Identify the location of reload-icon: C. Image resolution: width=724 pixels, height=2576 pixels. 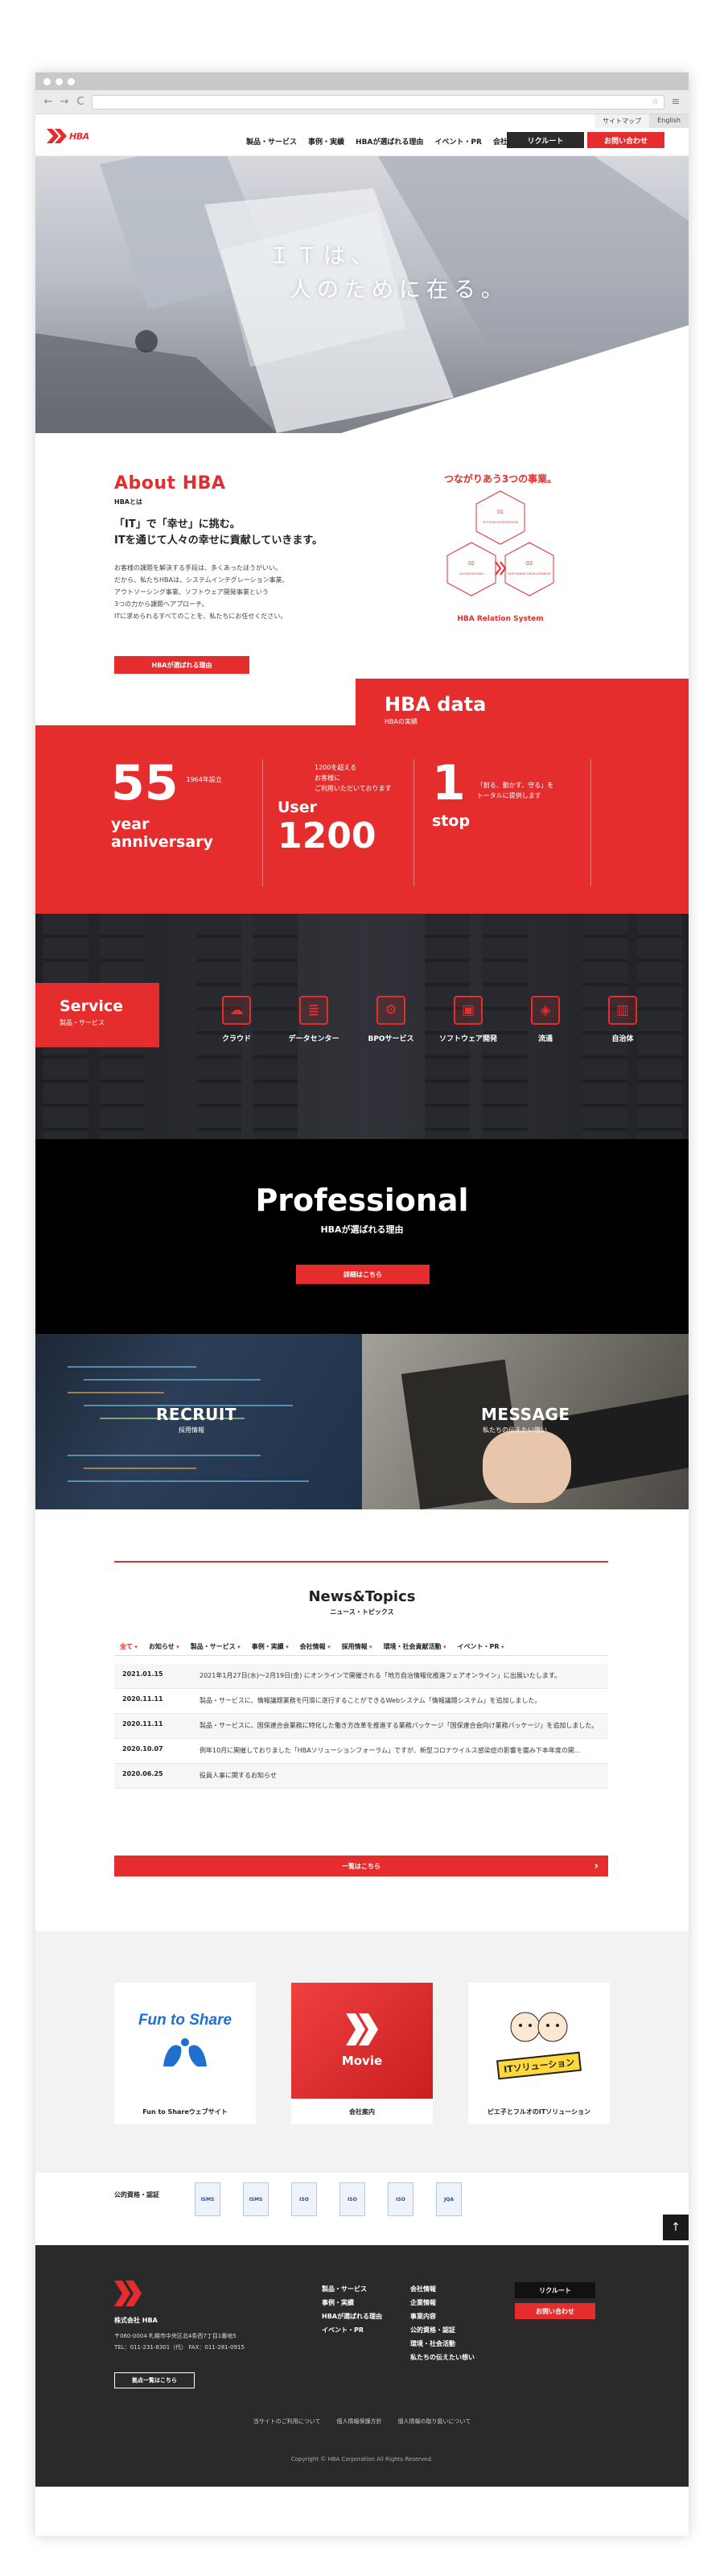
(80, 102).